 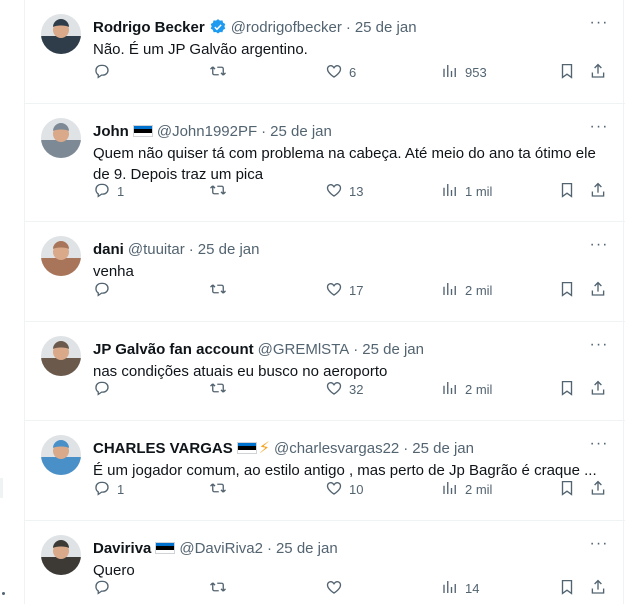 What do you see at coordinates (472, 588) in the screenshot?
I see `views-count: 14` at bounding box center [472, 588].